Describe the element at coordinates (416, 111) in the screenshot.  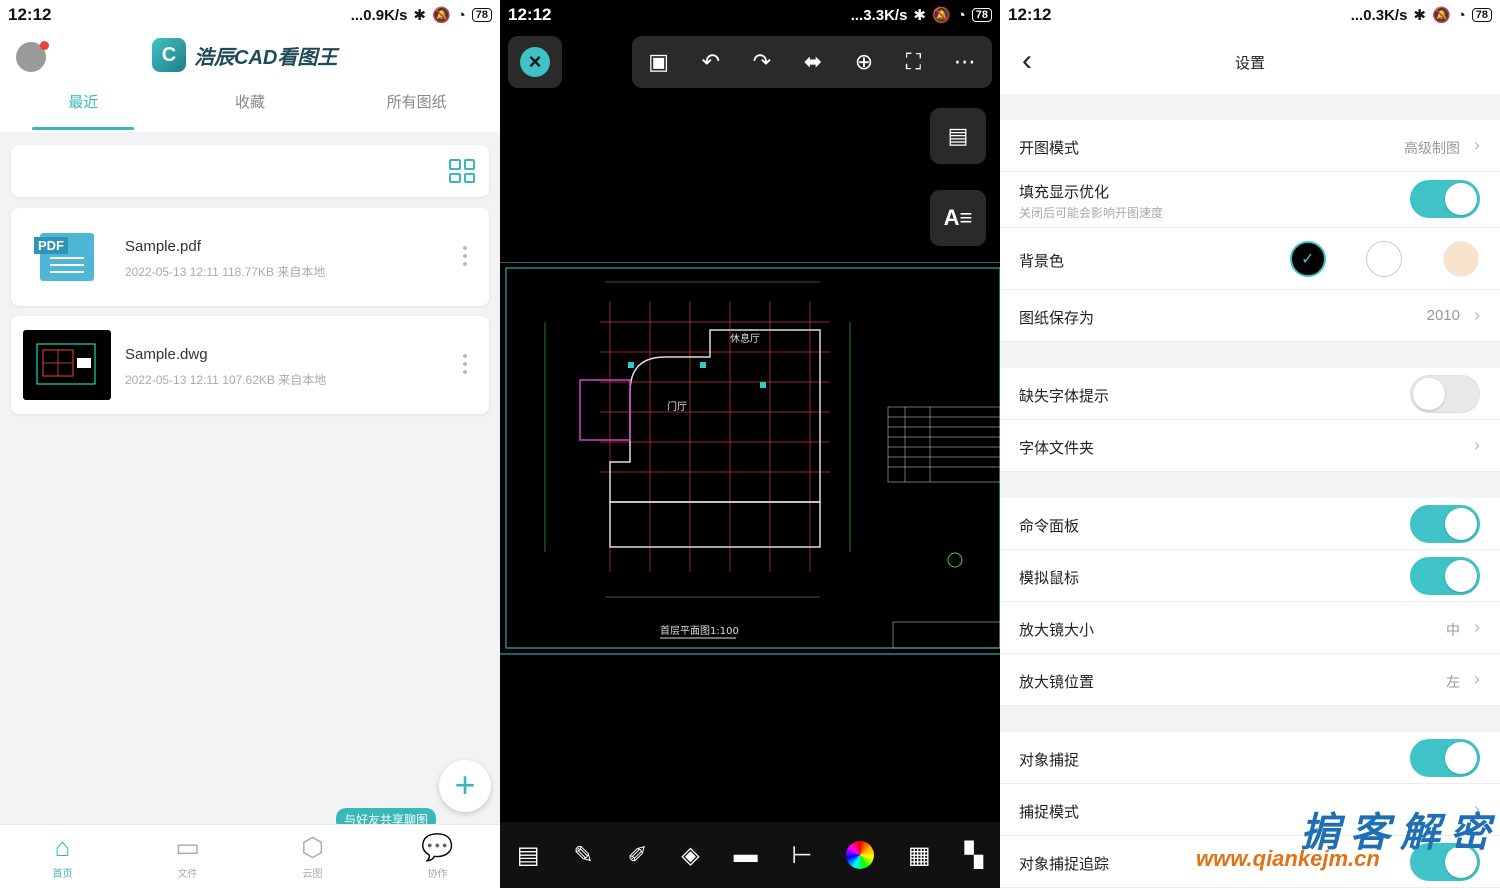
I see `tab-all-drawings: 所有图纸` at that location.